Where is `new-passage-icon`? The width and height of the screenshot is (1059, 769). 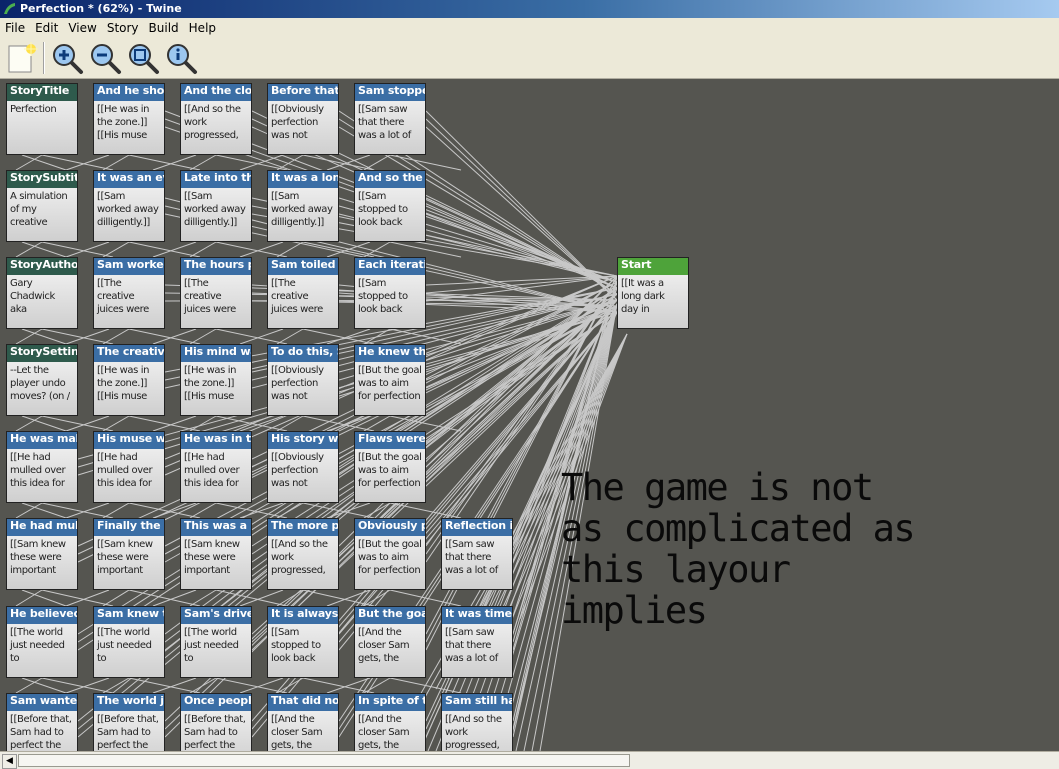
new-passage-icon is located at coordinates (21, 58).